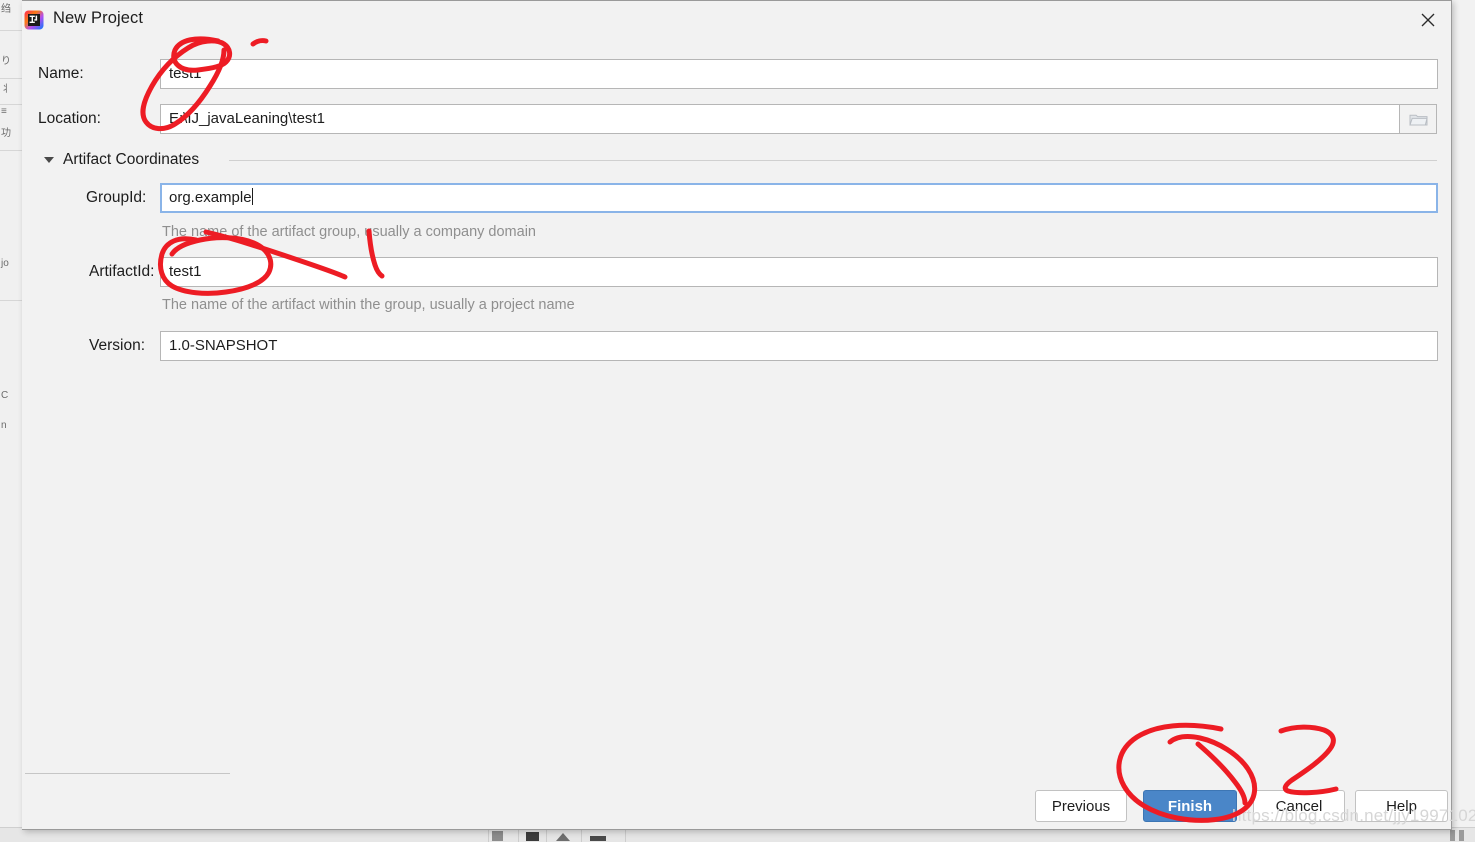 The height and width of the screenshot is (842, 1475). What do you see at coordinates (1190, 806) in the screenshot?
I see `finish-button: Finish` at bounding box center [1190, 806].